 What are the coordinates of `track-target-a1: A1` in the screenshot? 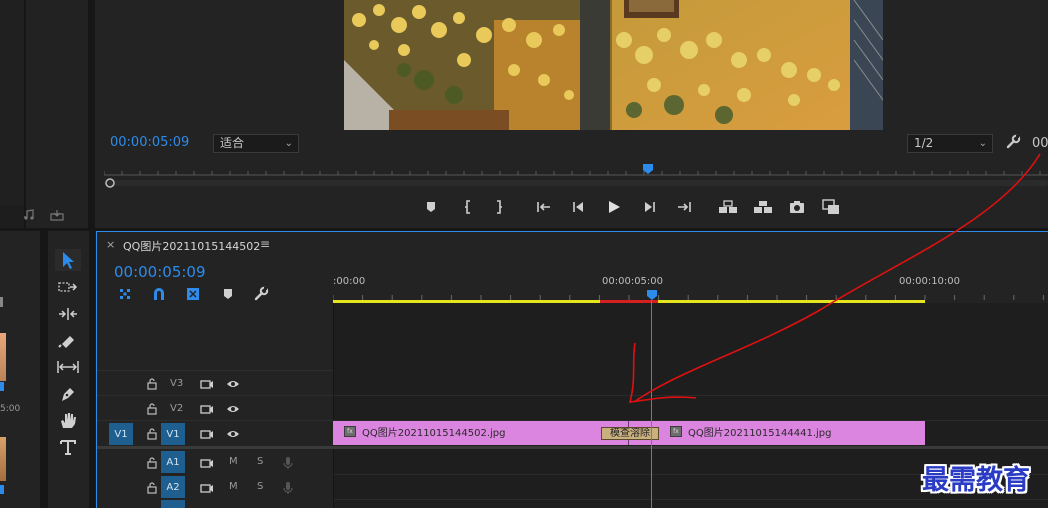 It's located at (173, 462).